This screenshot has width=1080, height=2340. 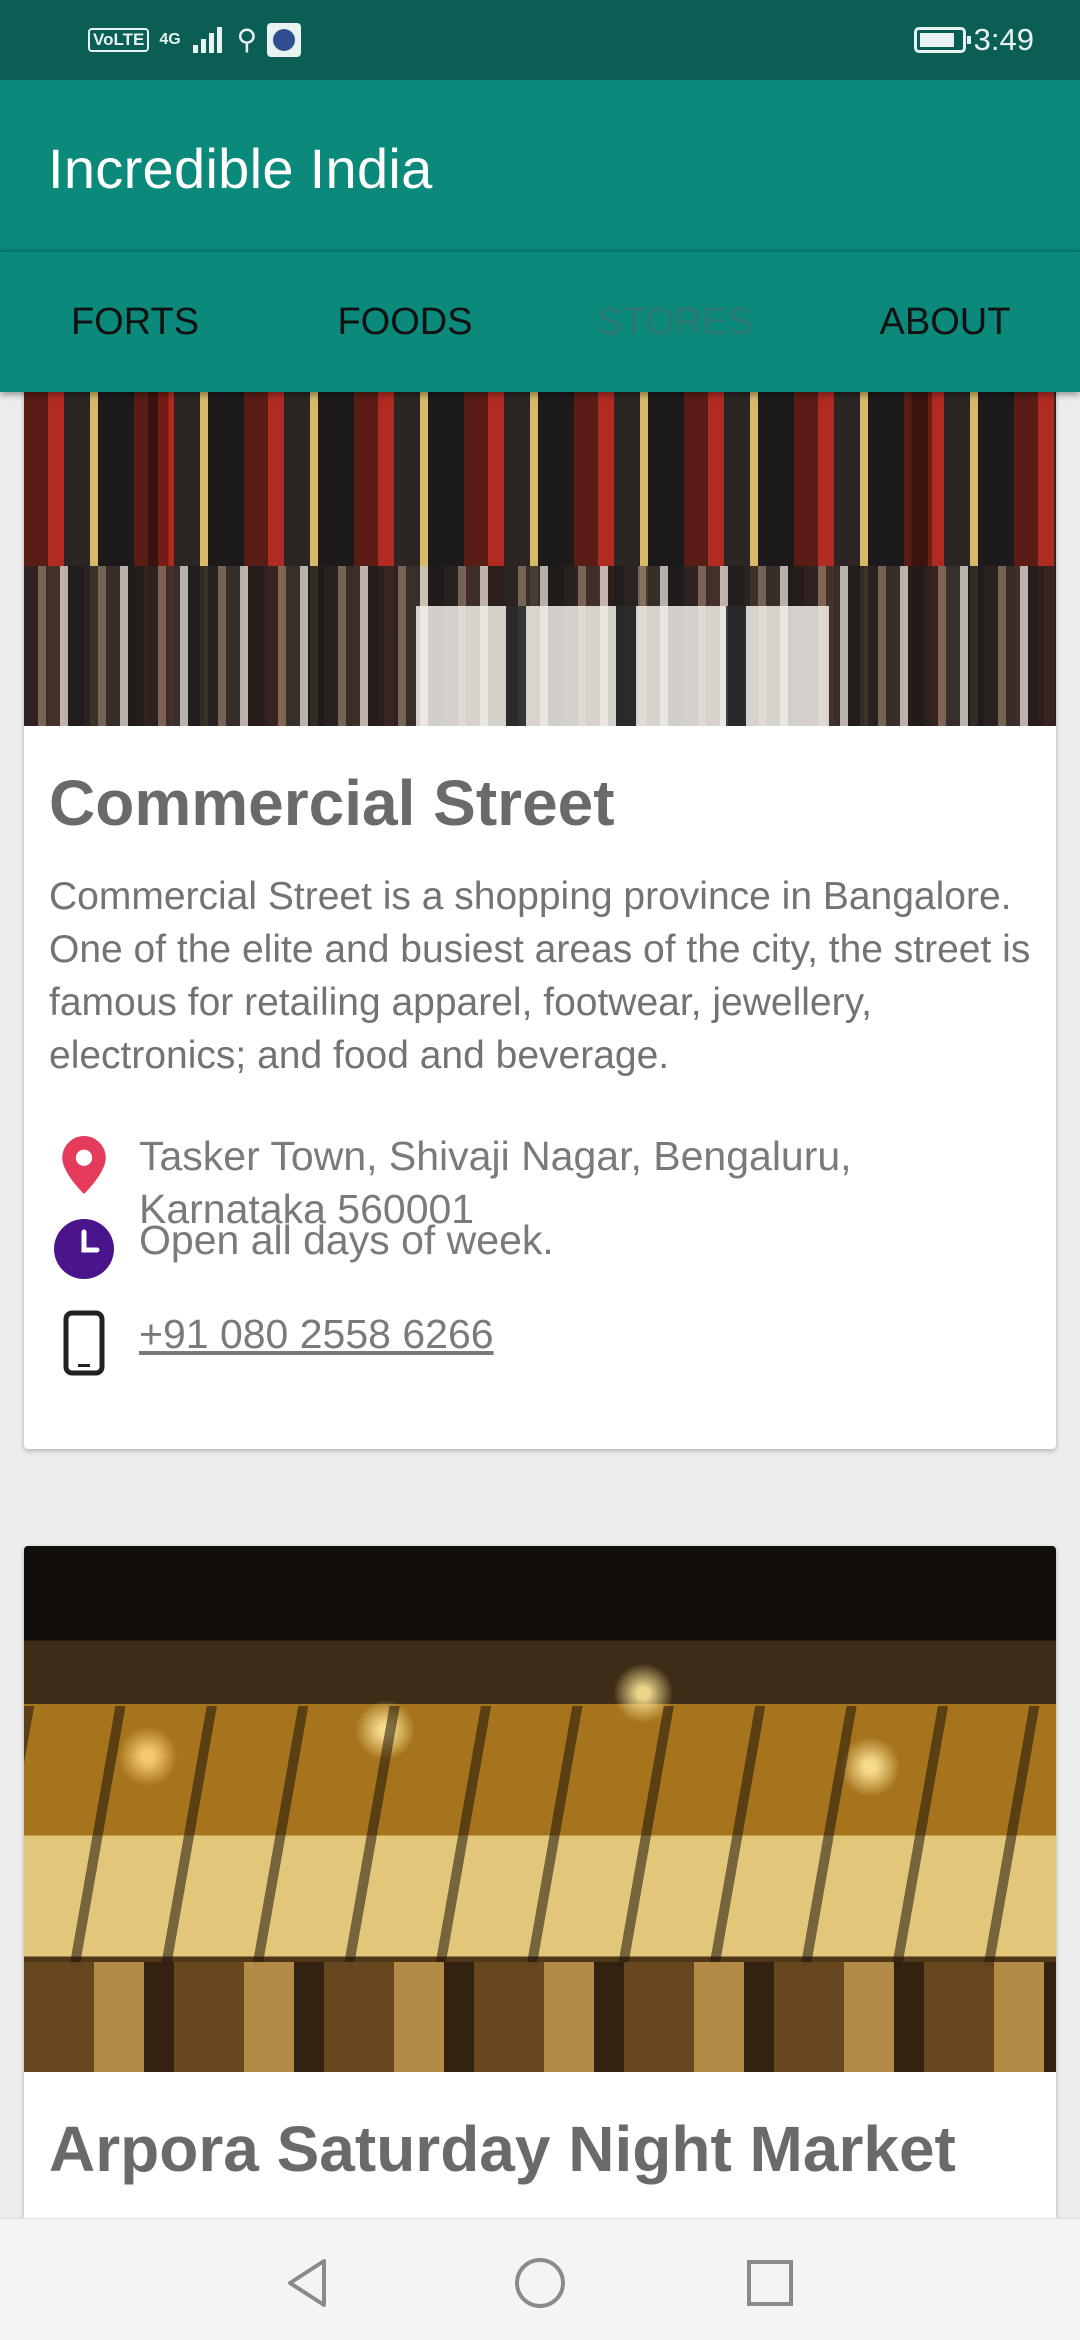 I want to click on store-photo, so click(x=540, y=559).